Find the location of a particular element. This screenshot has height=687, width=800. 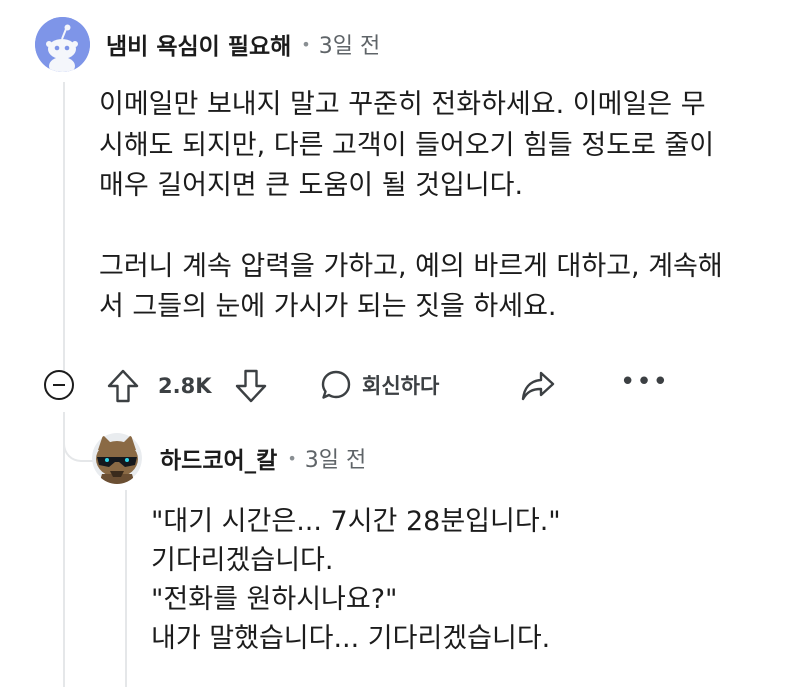

comment-action-bar: 2.8K 회신하다 ••• is located at coordinates (400, 388).